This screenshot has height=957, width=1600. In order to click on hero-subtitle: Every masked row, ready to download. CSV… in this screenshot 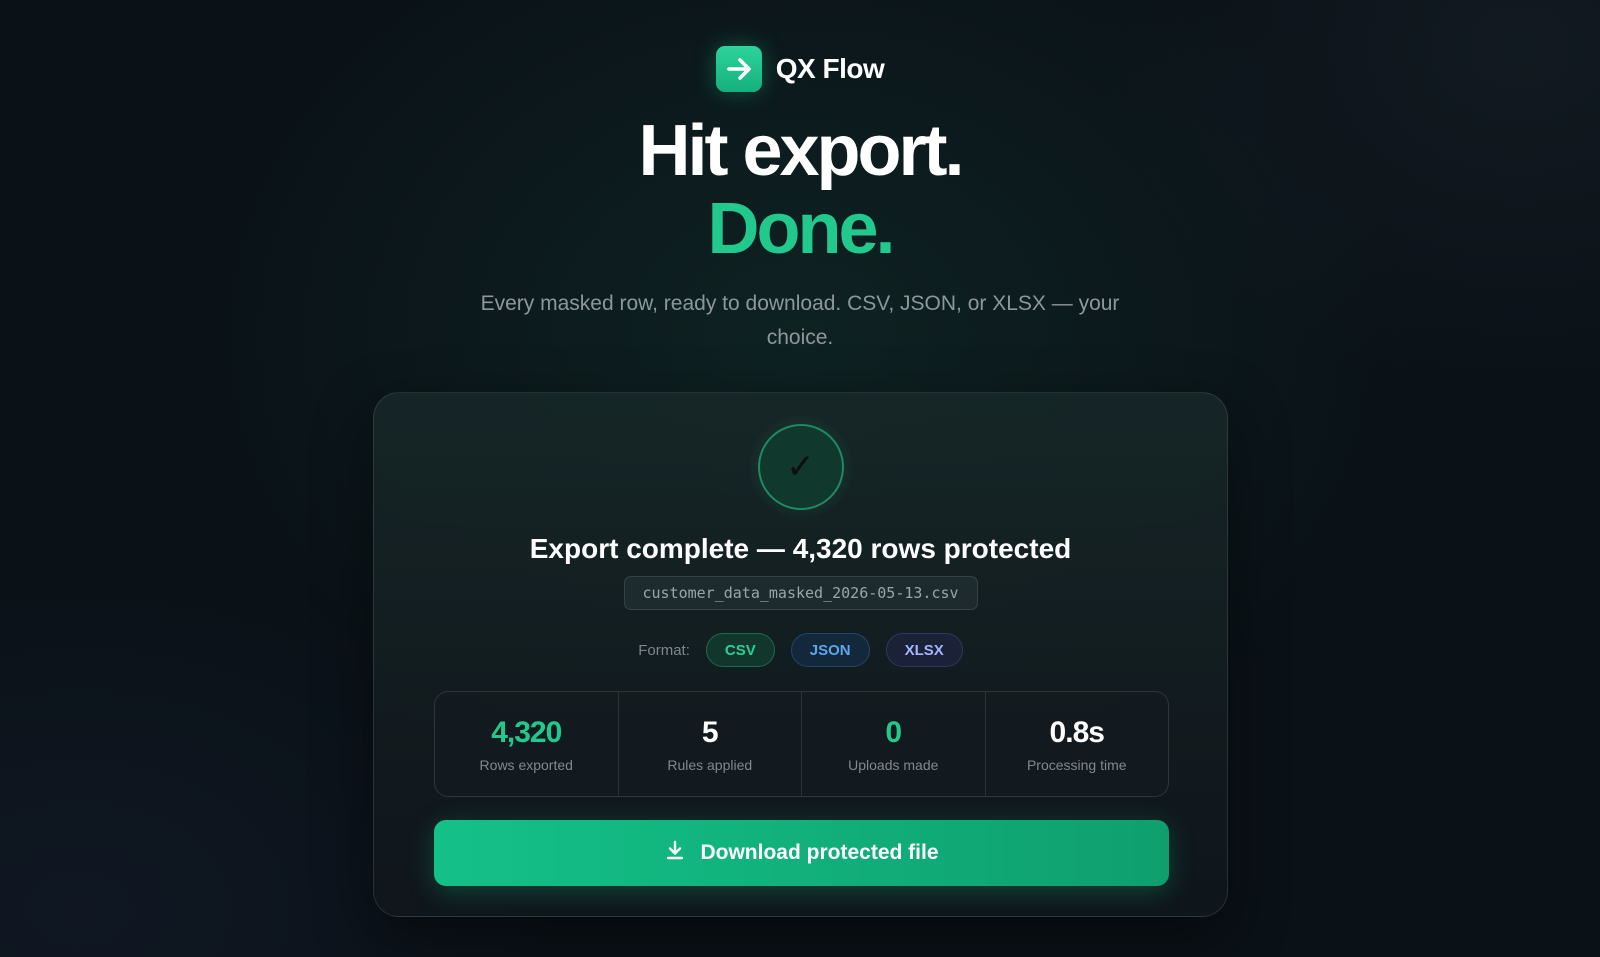, I will do `click(800, 320)`.